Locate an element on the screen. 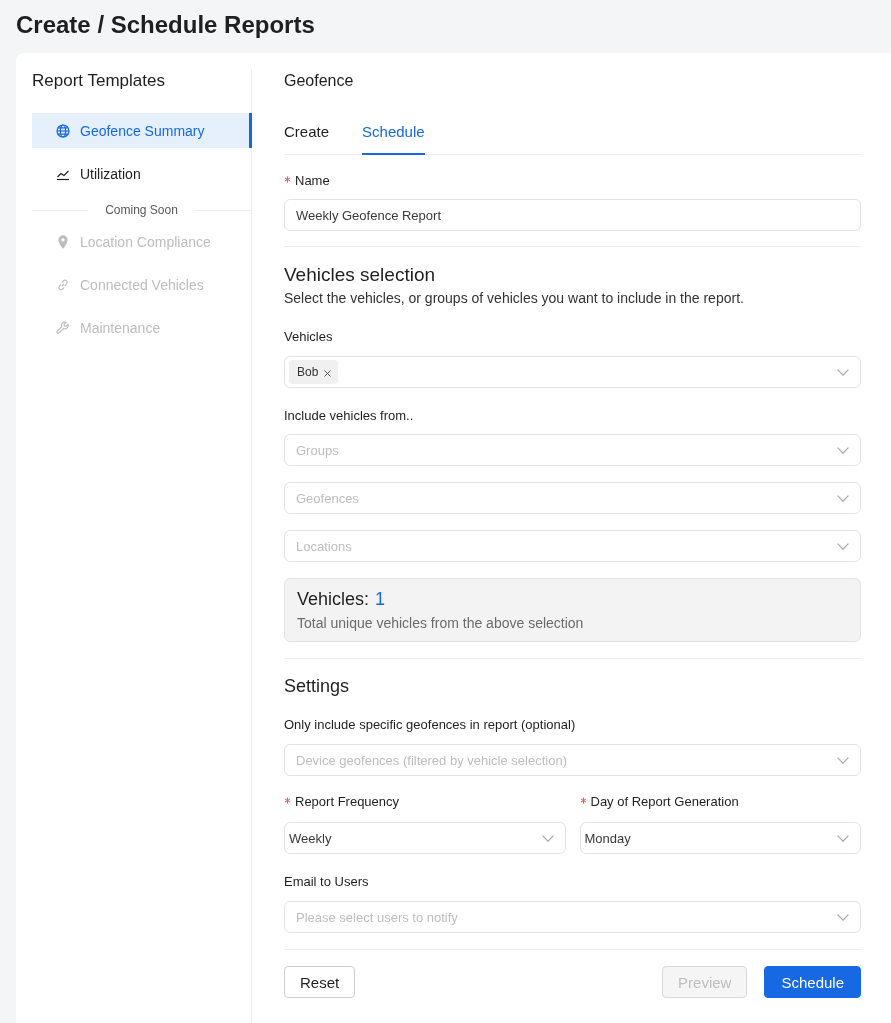 The image size is (891, 1023). day-select: Monday is located at coordinates (720, 838).